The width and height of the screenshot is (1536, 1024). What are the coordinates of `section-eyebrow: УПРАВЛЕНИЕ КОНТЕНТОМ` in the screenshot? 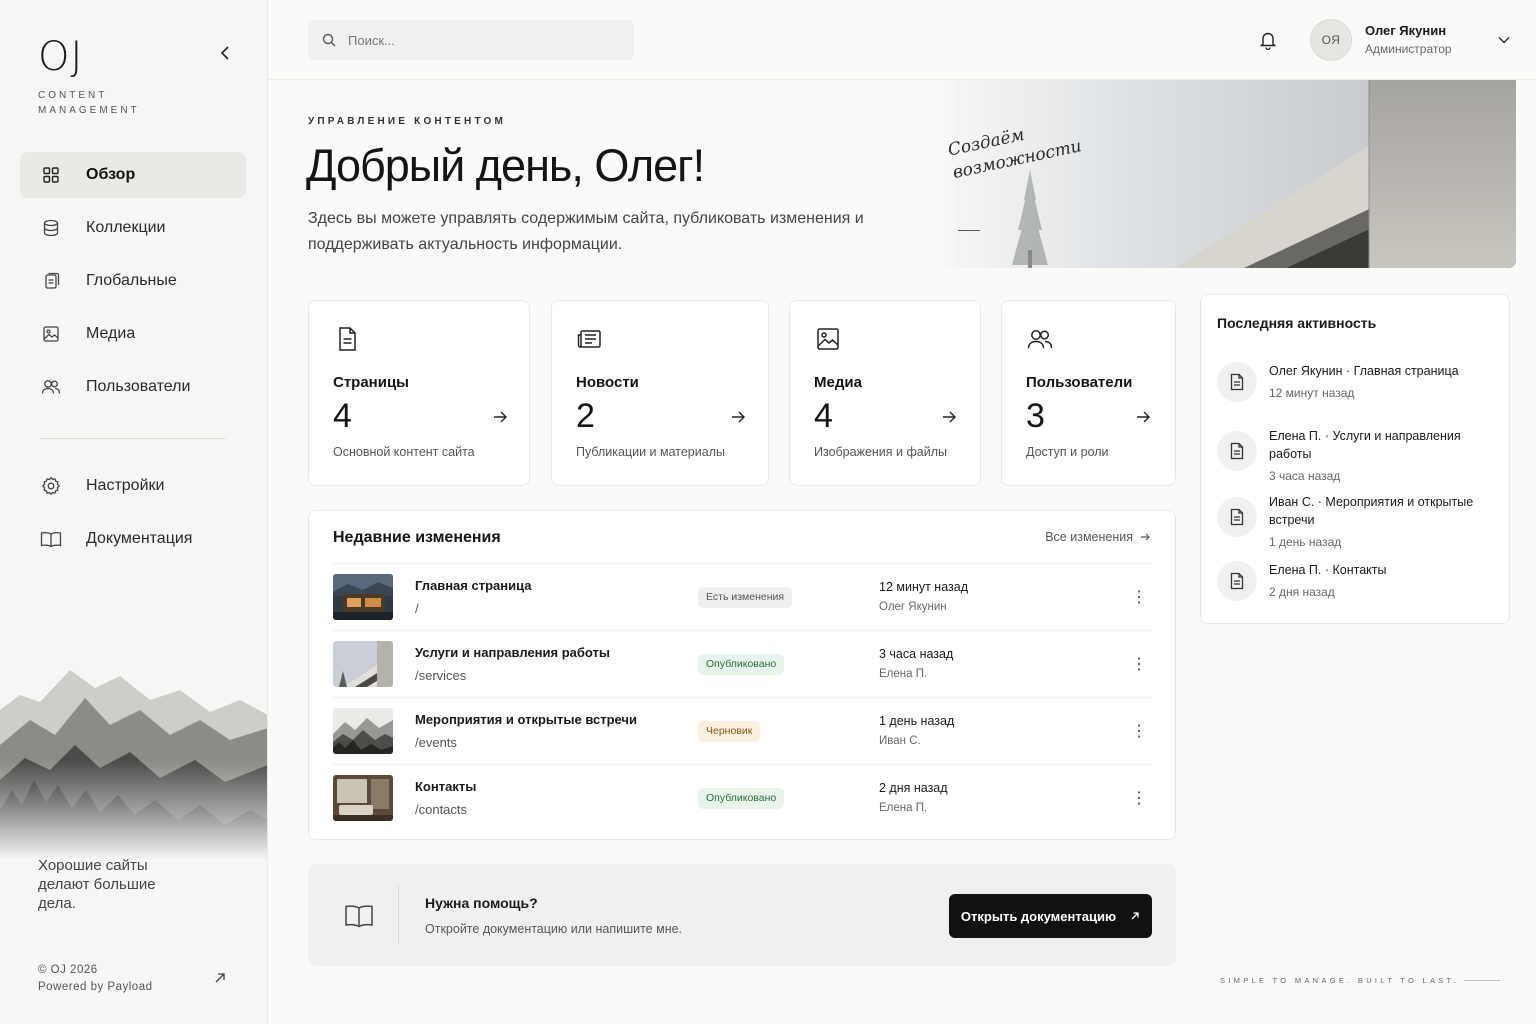 It's located at (407, 121).